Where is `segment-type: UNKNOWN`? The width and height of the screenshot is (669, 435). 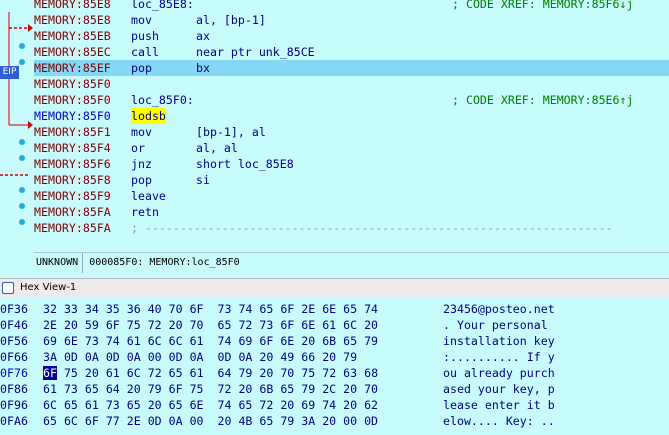 segment-type: UNKNOWN is located at coordinates (59, 263).